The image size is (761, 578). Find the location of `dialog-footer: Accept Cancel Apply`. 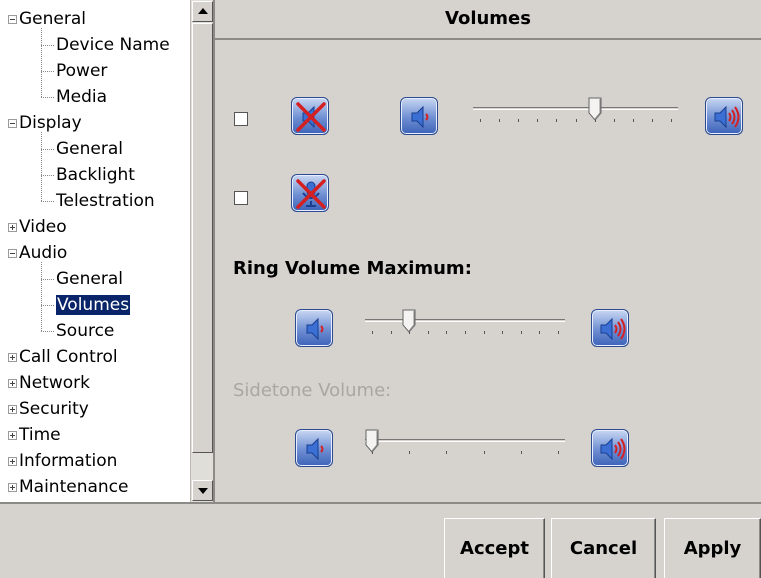

dialog-footer: Accept Cancel Apply is located at coordinates (380, 540).